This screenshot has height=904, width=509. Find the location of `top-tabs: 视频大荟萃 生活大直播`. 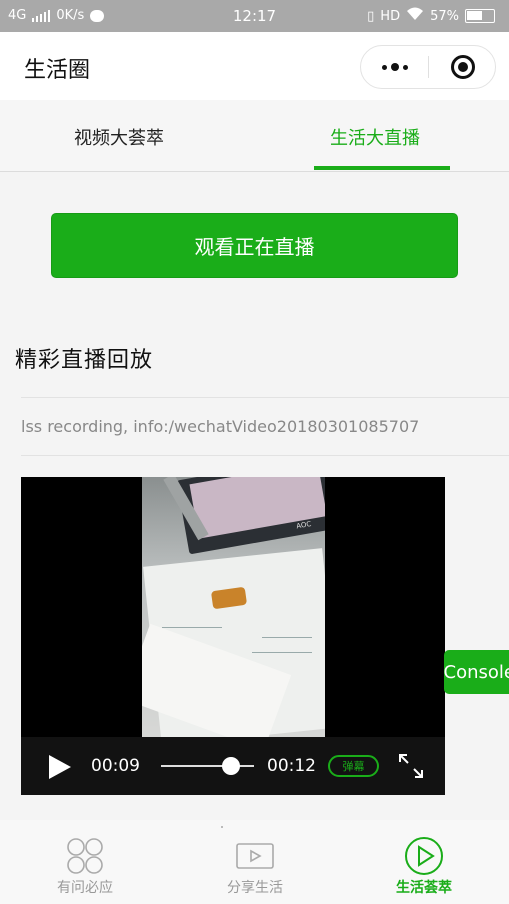

top-tabs: 视频大荟萃 生活大直播 is located at coordinates (254, 136).